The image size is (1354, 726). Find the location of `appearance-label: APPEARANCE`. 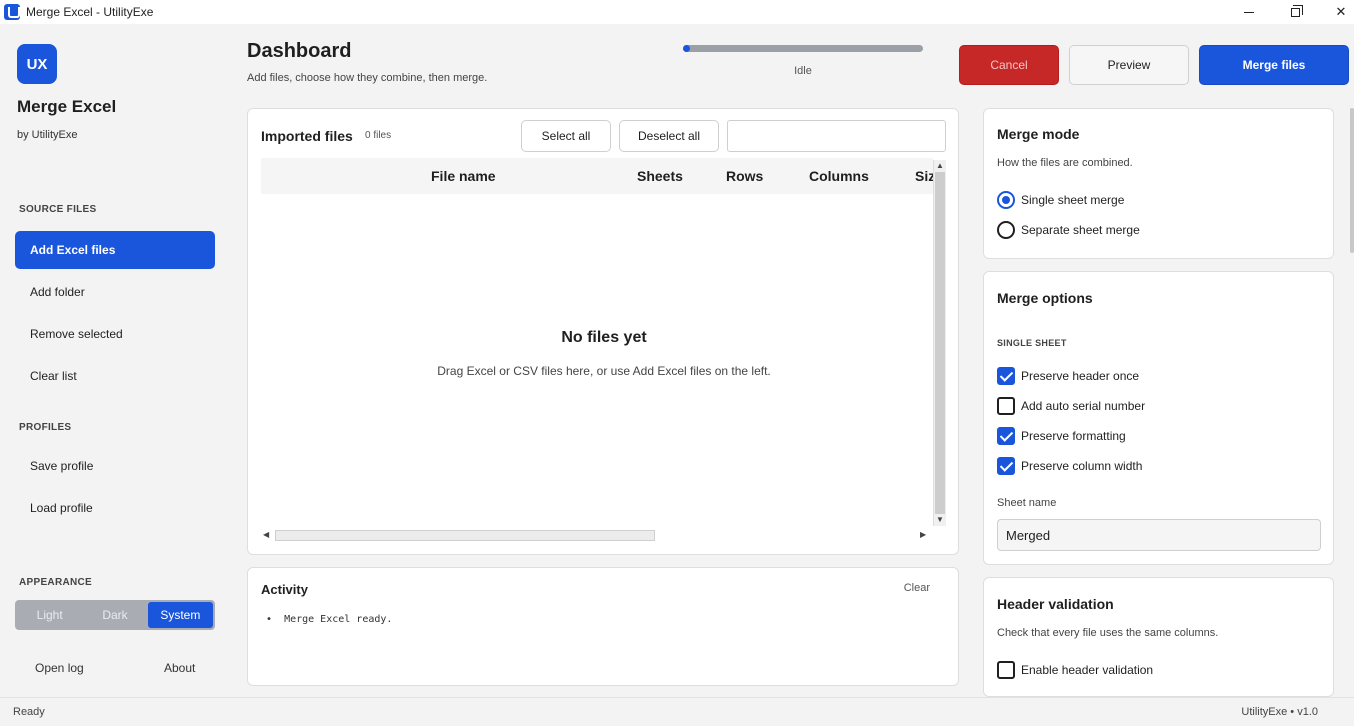

appearance-label: APPEARANCE is located at coordinates (56, 582).